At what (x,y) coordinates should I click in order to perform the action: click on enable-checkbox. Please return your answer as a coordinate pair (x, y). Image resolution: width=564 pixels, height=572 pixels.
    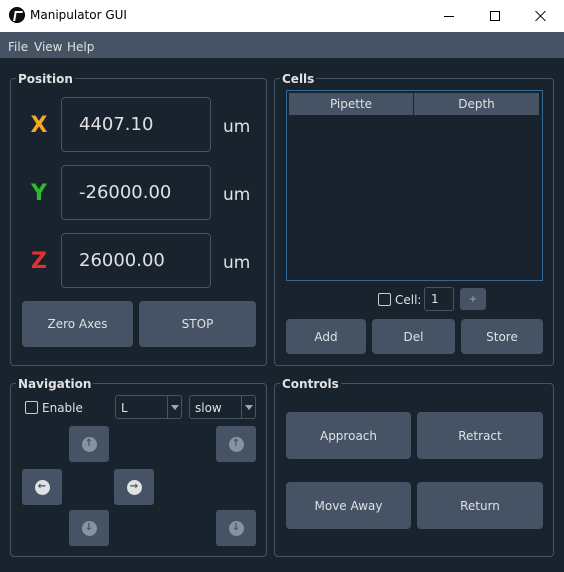
    Looking at the image, I should click on (31, 407).